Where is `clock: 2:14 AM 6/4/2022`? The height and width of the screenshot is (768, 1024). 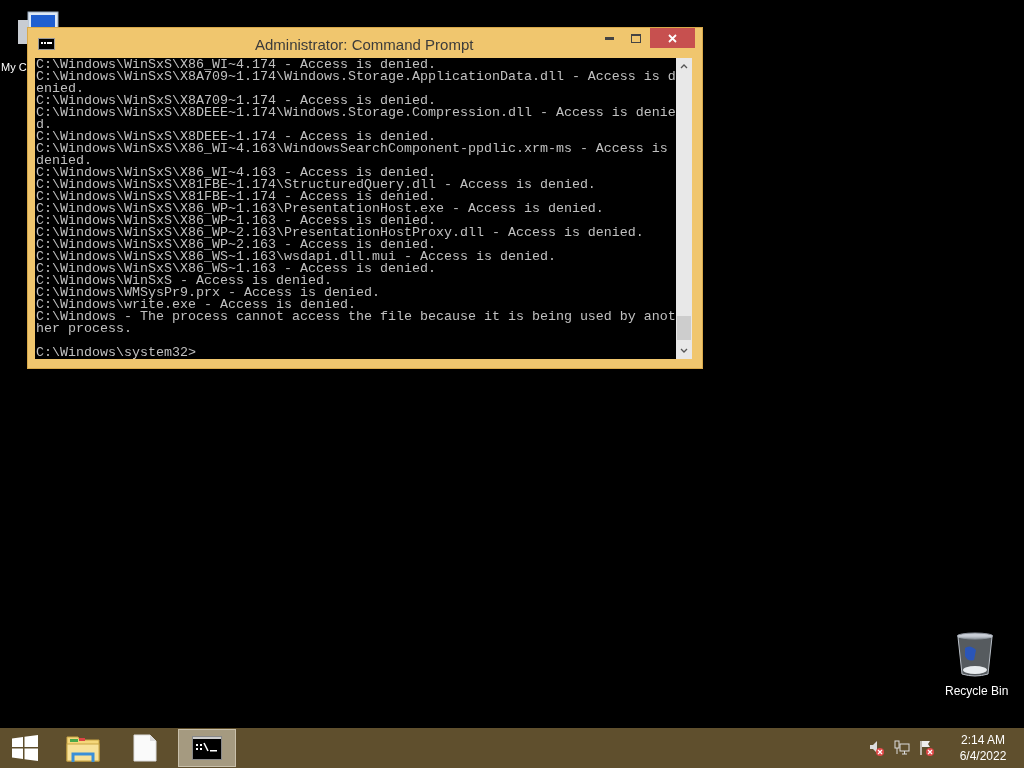 clock: 2:14 AM 6/4/2022 is located at coordinates (983, 748).